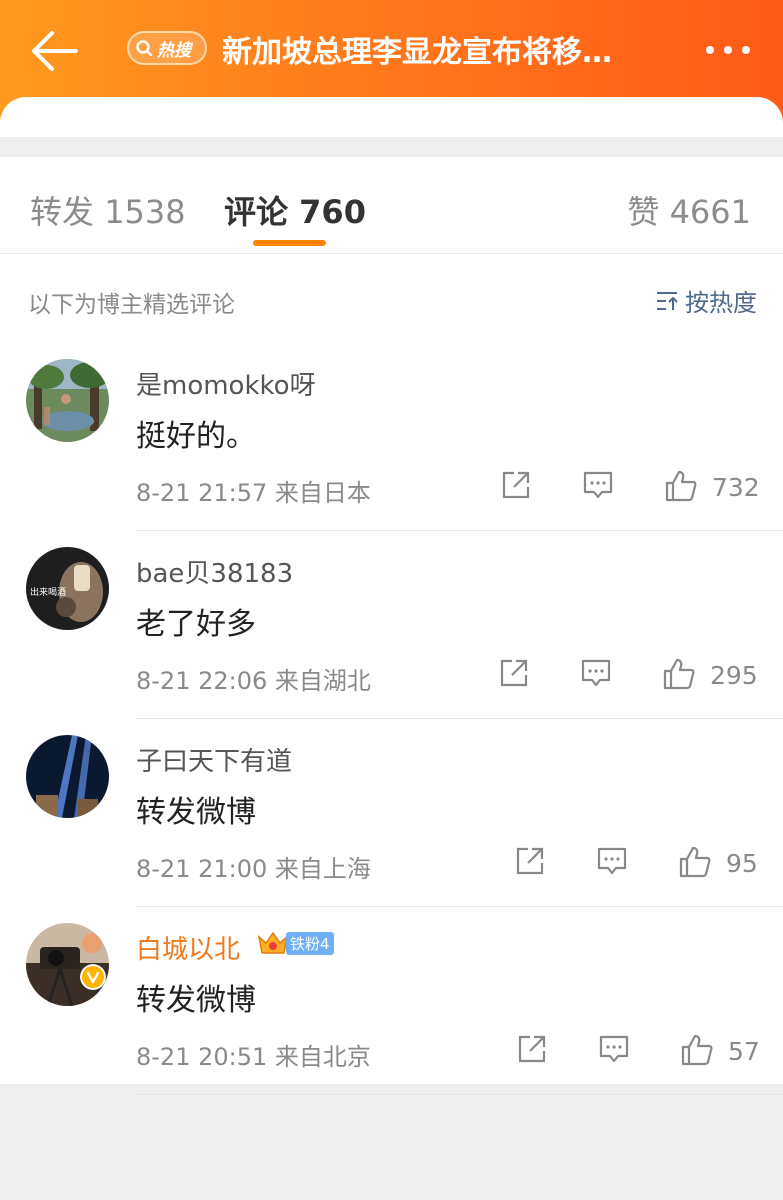  I want to click on hot-search-badge: 热搜, so click(167, 48).